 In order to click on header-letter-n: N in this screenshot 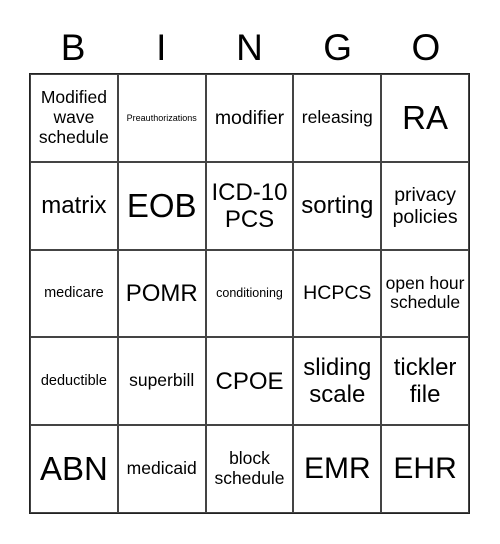, I will do `click(249, 47)`.